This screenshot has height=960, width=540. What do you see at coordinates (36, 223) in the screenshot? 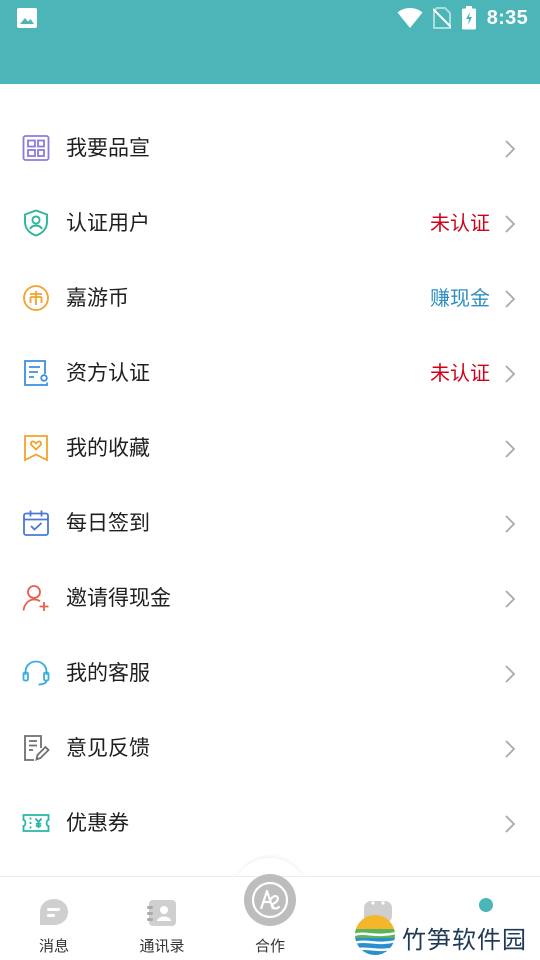
I see `shield-user-icon` at bounding box center [36, 223].